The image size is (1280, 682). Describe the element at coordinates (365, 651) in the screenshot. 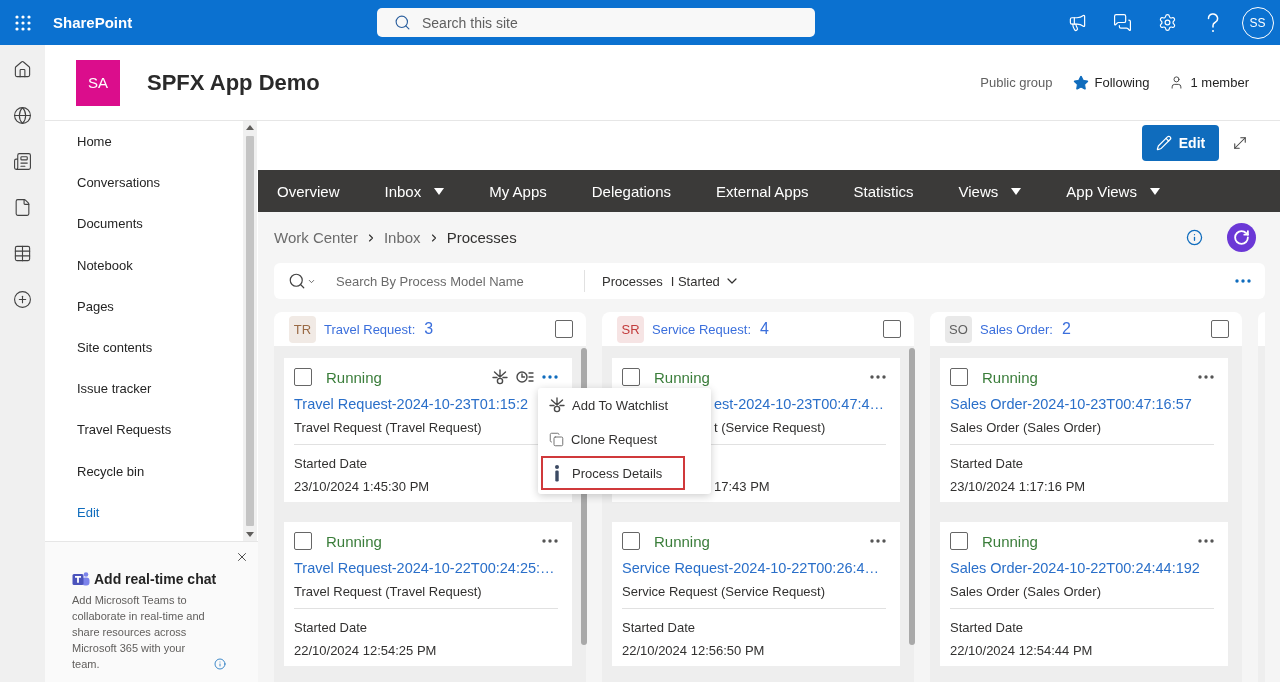

I see `field-value: 22/10/2024 12:54:25 PM` at that location.